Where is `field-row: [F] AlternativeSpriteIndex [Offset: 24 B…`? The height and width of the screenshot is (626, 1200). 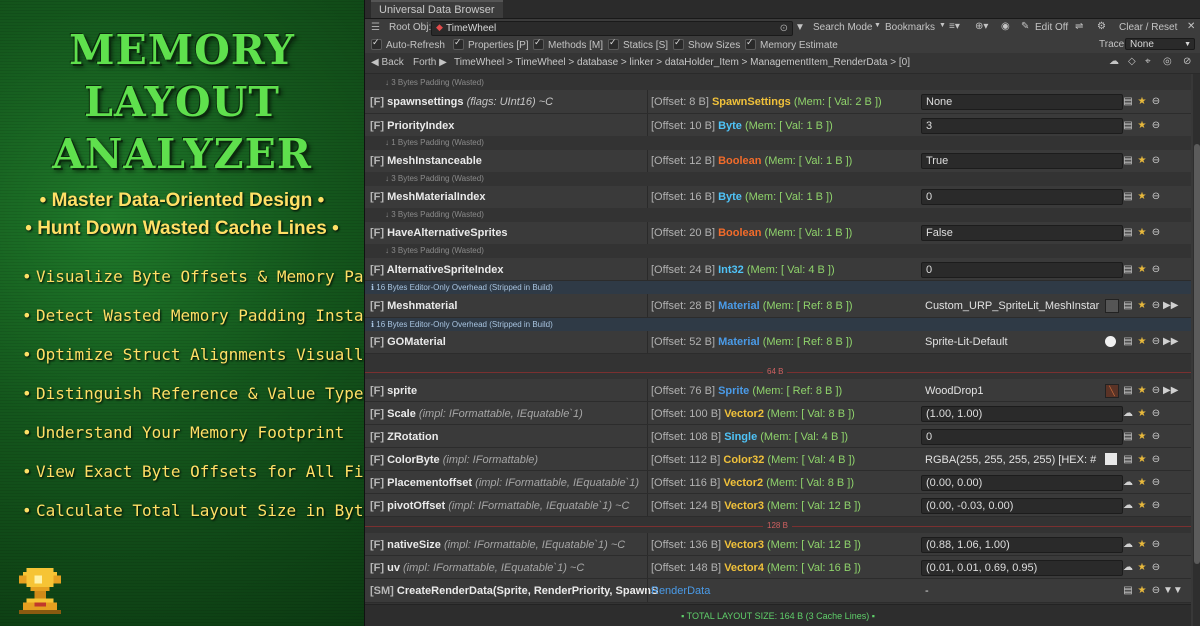 field-row: [F] AlternativeSpriteIndex [Offset: 24 B… is located at coordinates (778, 269).